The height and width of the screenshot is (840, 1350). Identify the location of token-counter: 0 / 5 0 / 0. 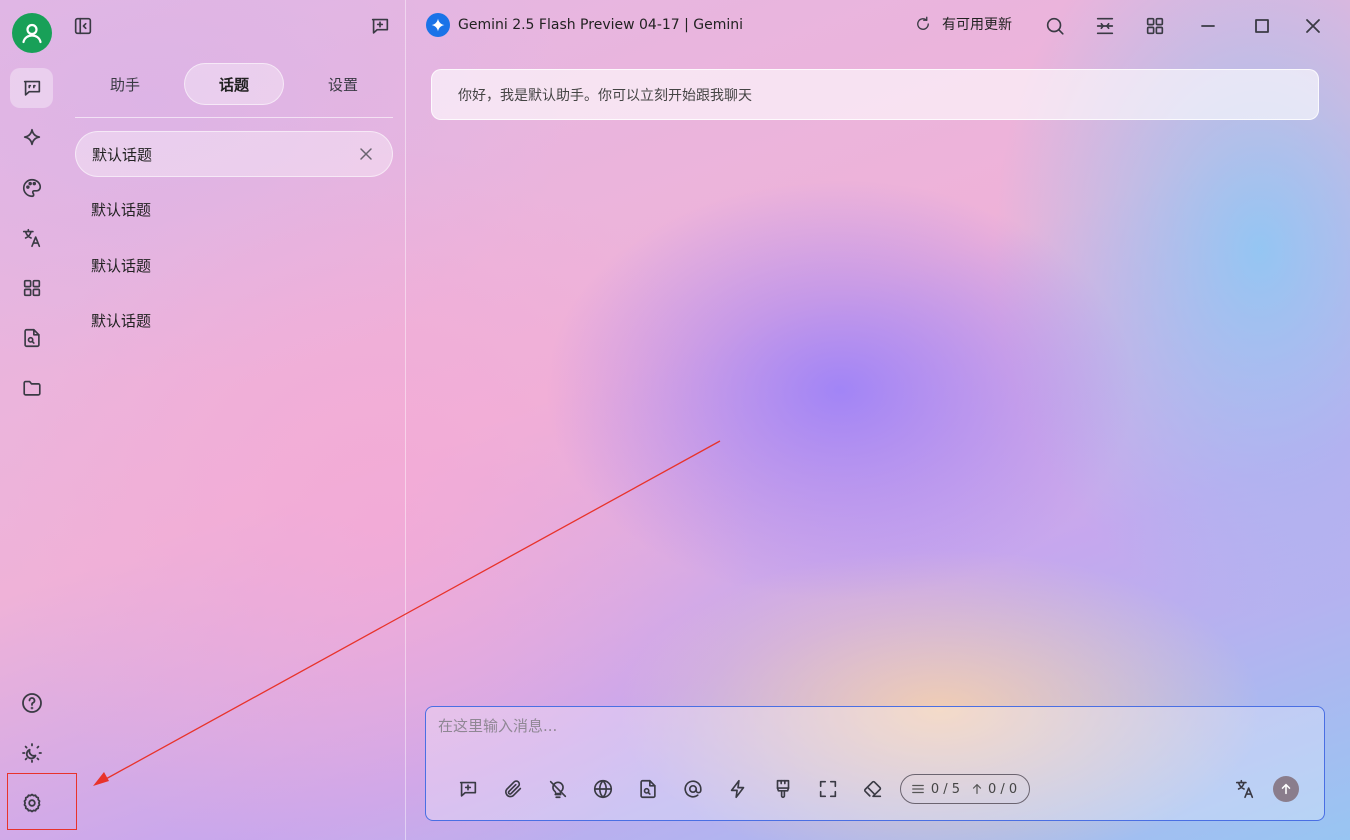
(965, 789).